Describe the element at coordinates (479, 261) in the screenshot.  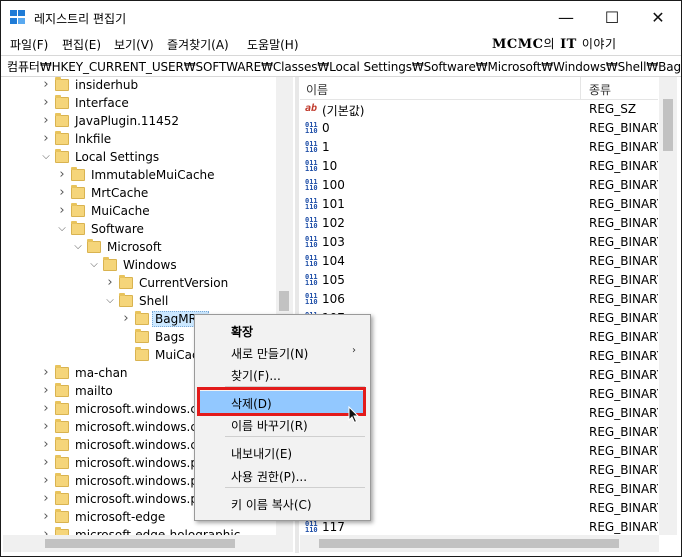
I see `value-row: 011 110 104 REG_BINARY` at that location.